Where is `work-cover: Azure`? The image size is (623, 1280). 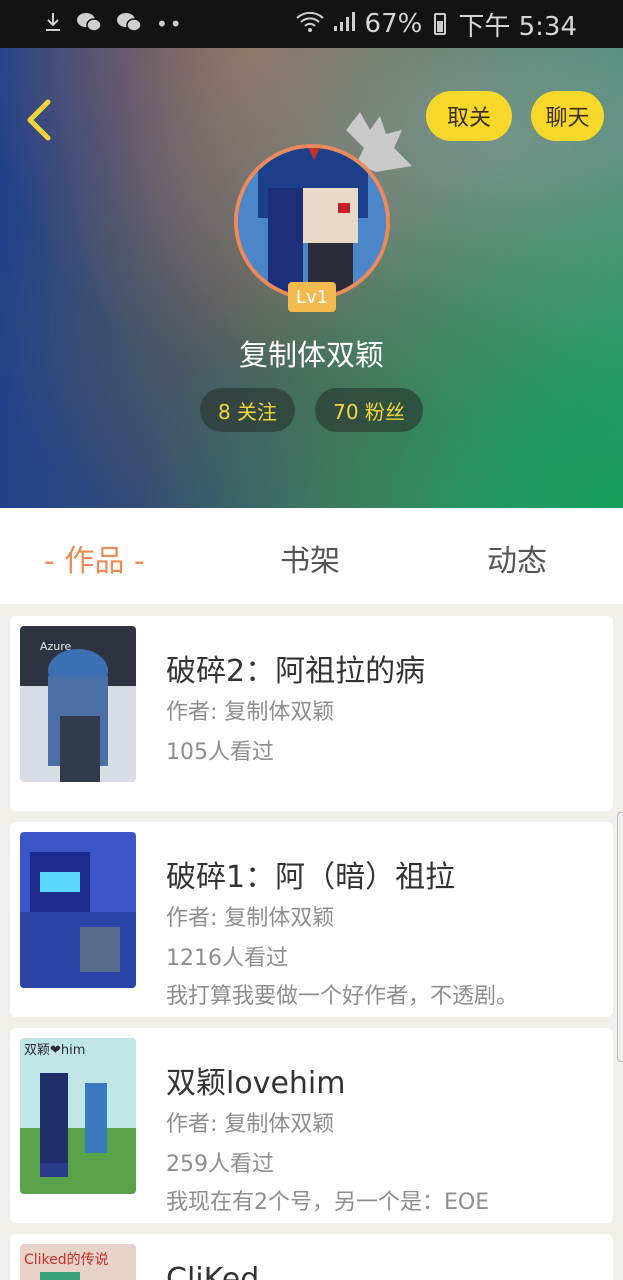
work-cover: Azure is located at coordinates (78, 704).